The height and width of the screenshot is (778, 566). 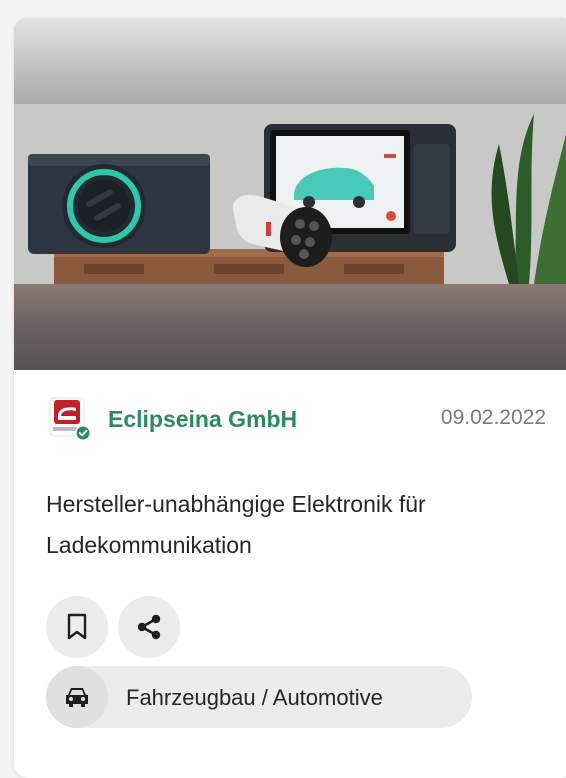 What do you see at coordinates (493, 417) in the screenshot?
I see `publish-date: 09.02.2022` at bounding box center [493, 417].